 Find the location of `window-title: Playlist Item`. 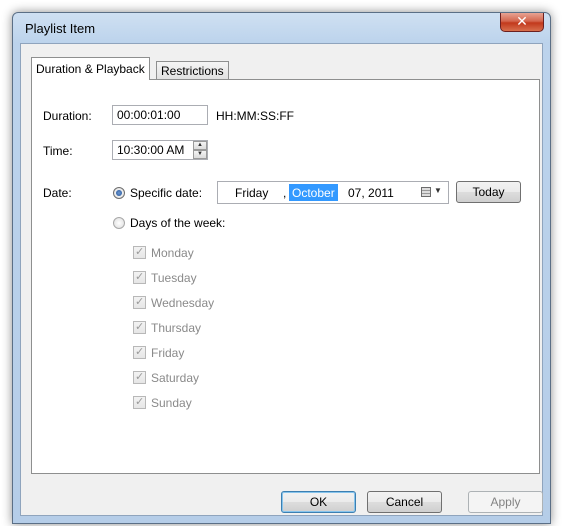

window-title: Playlist Item is located at coordinates (60, 28).